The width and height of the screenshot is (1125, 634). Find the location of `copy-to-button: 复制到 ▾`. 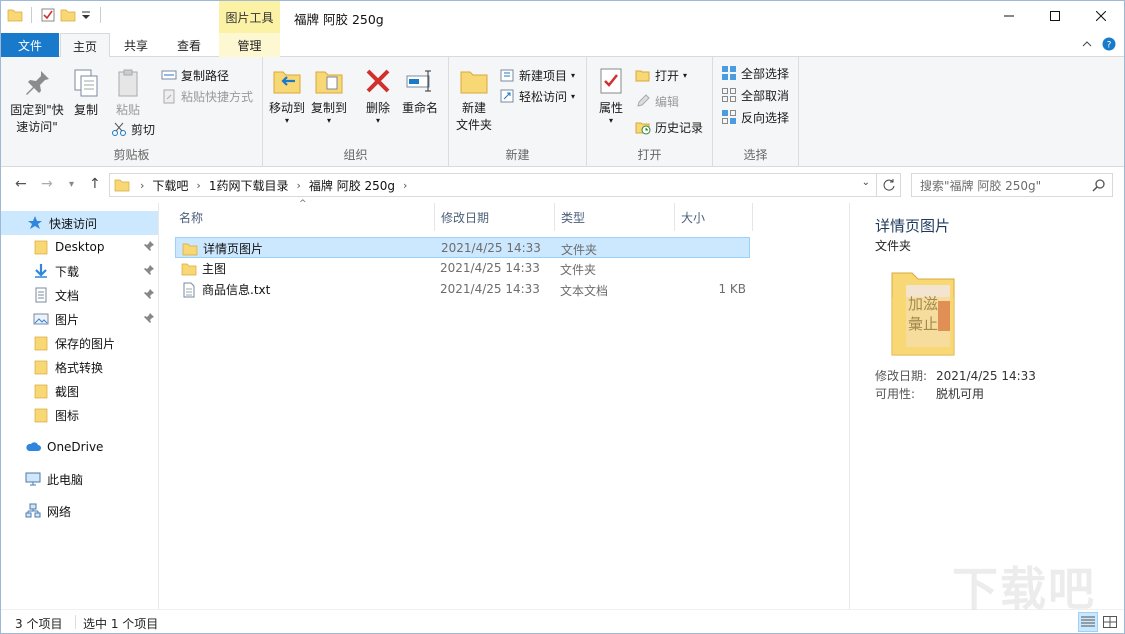

copy-to-button: 复制到 ▾ is located at coordinates (329, 95).